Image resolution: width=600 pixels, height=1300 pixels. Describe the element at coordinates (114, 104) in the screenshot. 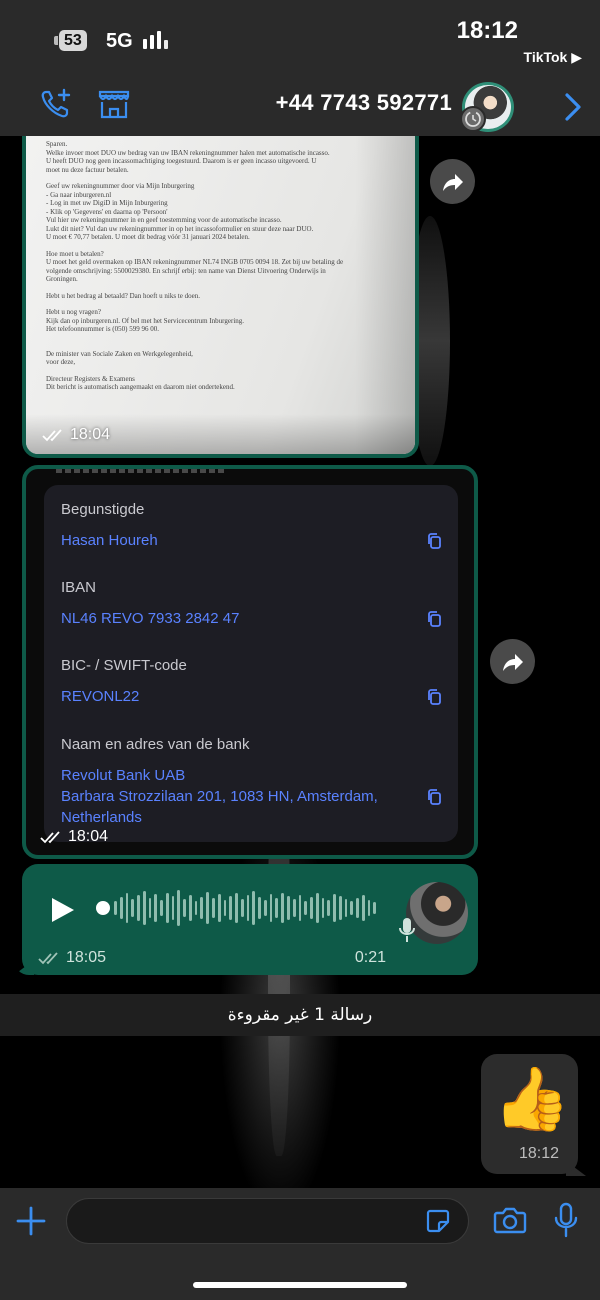

I see `store-icon` at that location.